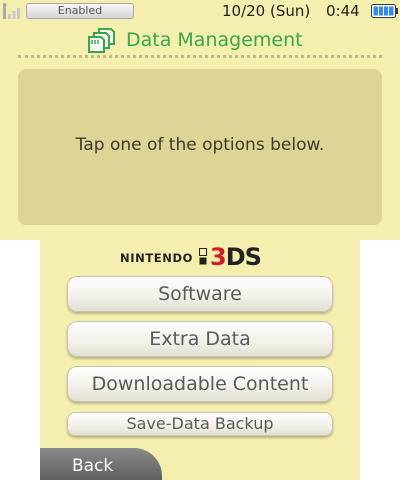 This screenshot has height=480, width=400. What do you see at coordinates (266, 11) in the screenshot?
I see `date-display: 10/20 (Sun)` at bounding box center [266, 11].